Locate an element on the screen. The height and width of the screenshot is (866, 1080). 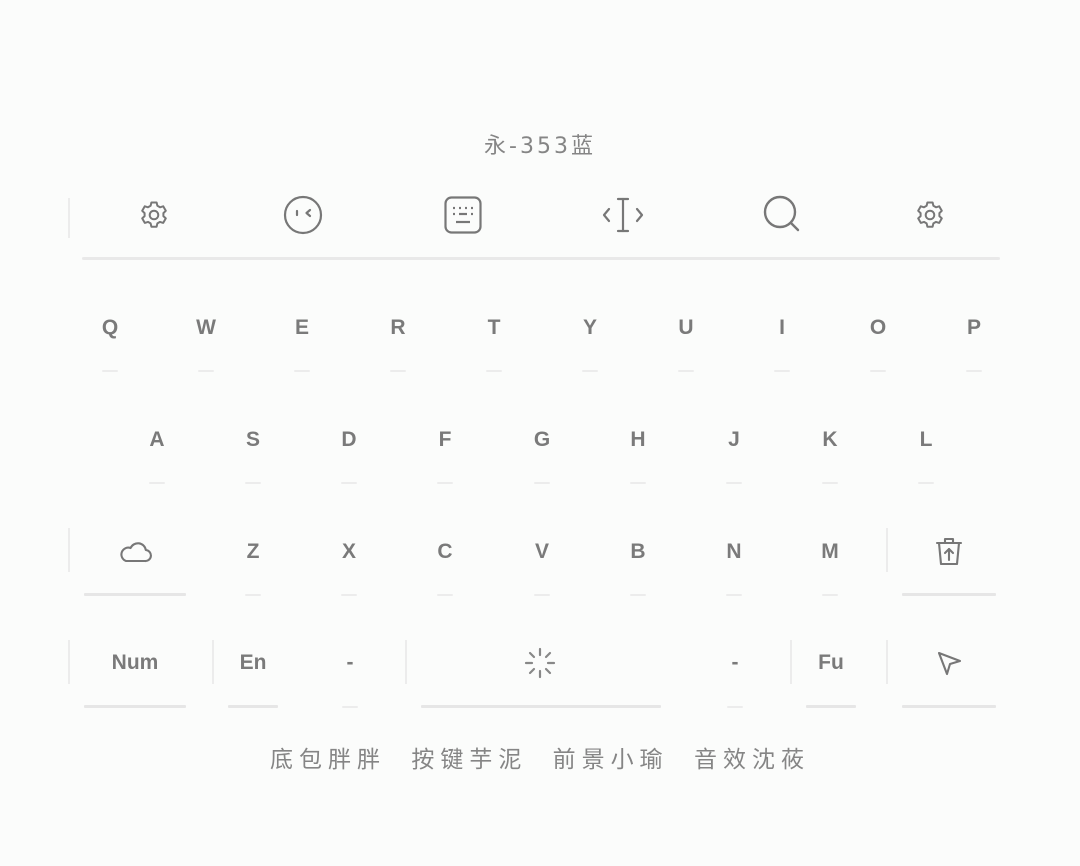
key-label: P is located at coordinates (973, 327).